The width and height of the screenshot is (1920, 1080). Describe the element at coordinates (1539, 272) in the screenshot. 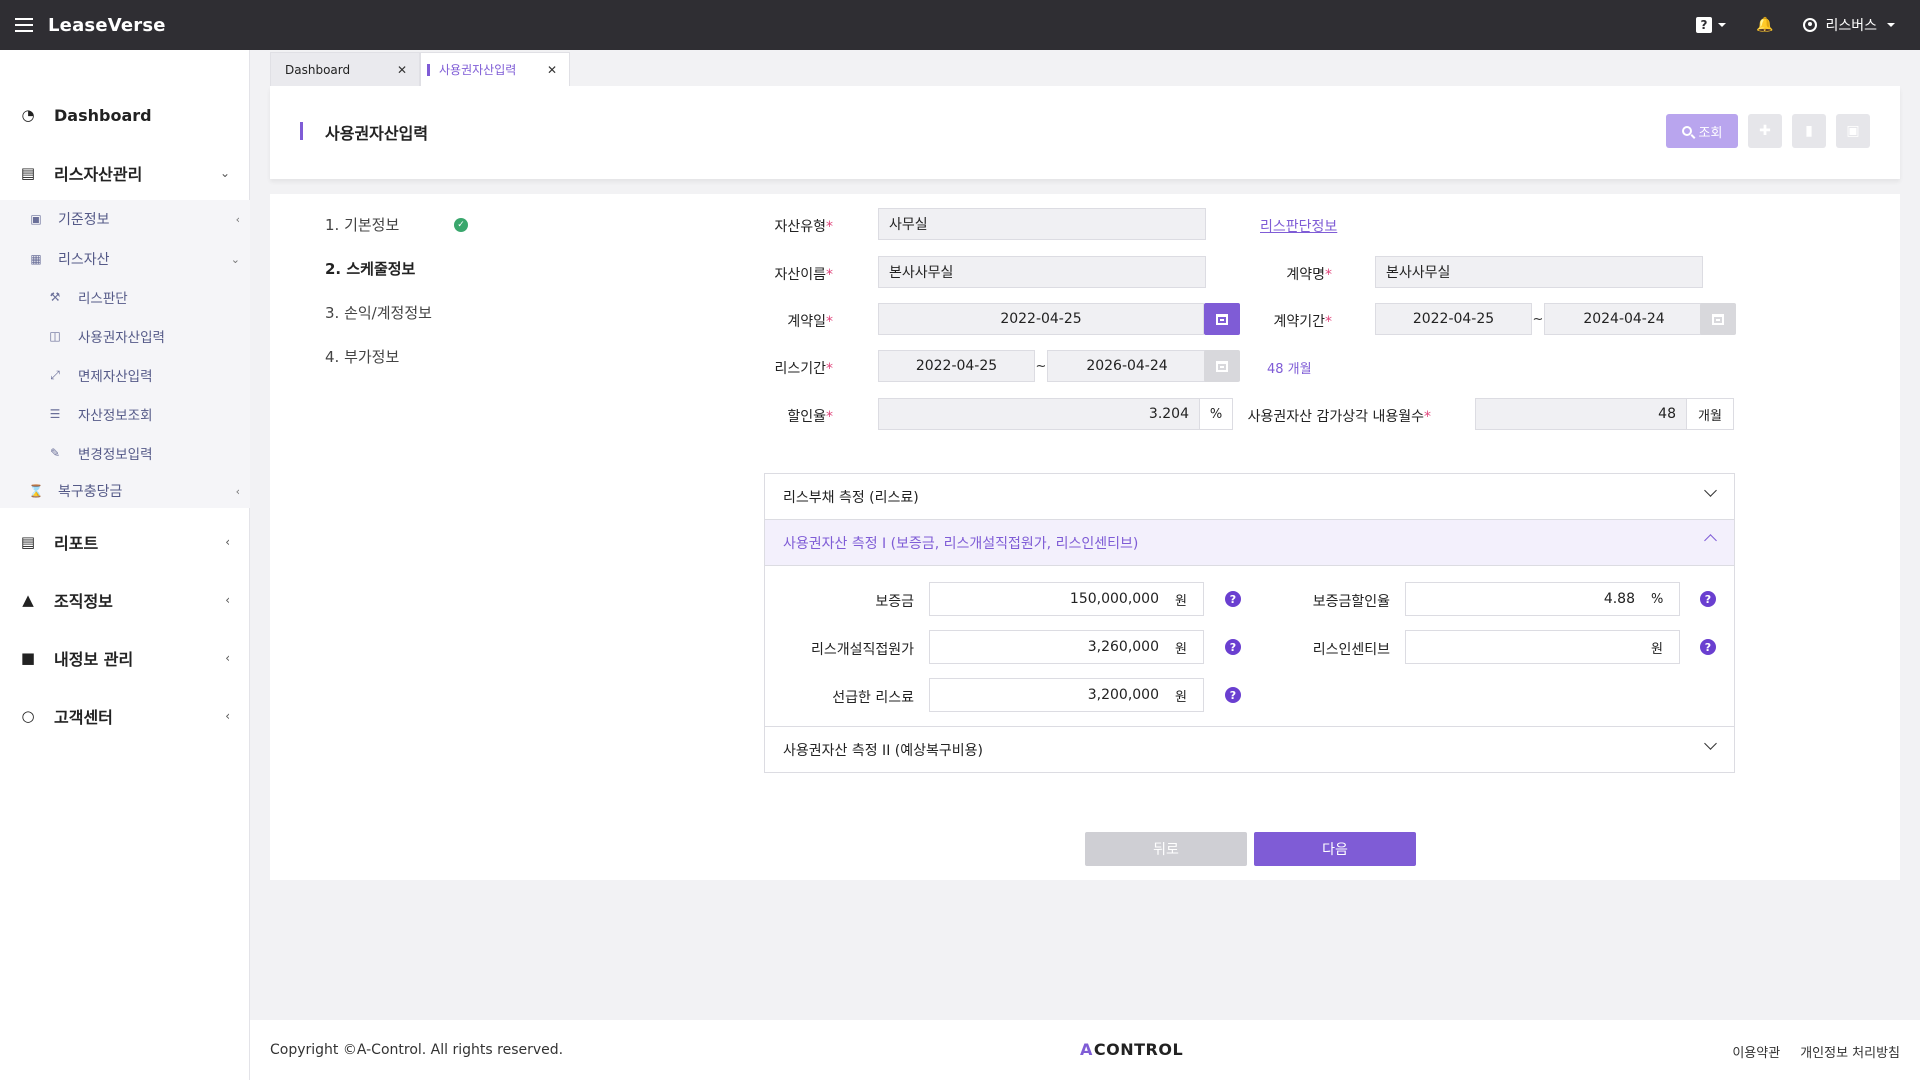

I see `contract-name-field: 본사사무실` at that location.